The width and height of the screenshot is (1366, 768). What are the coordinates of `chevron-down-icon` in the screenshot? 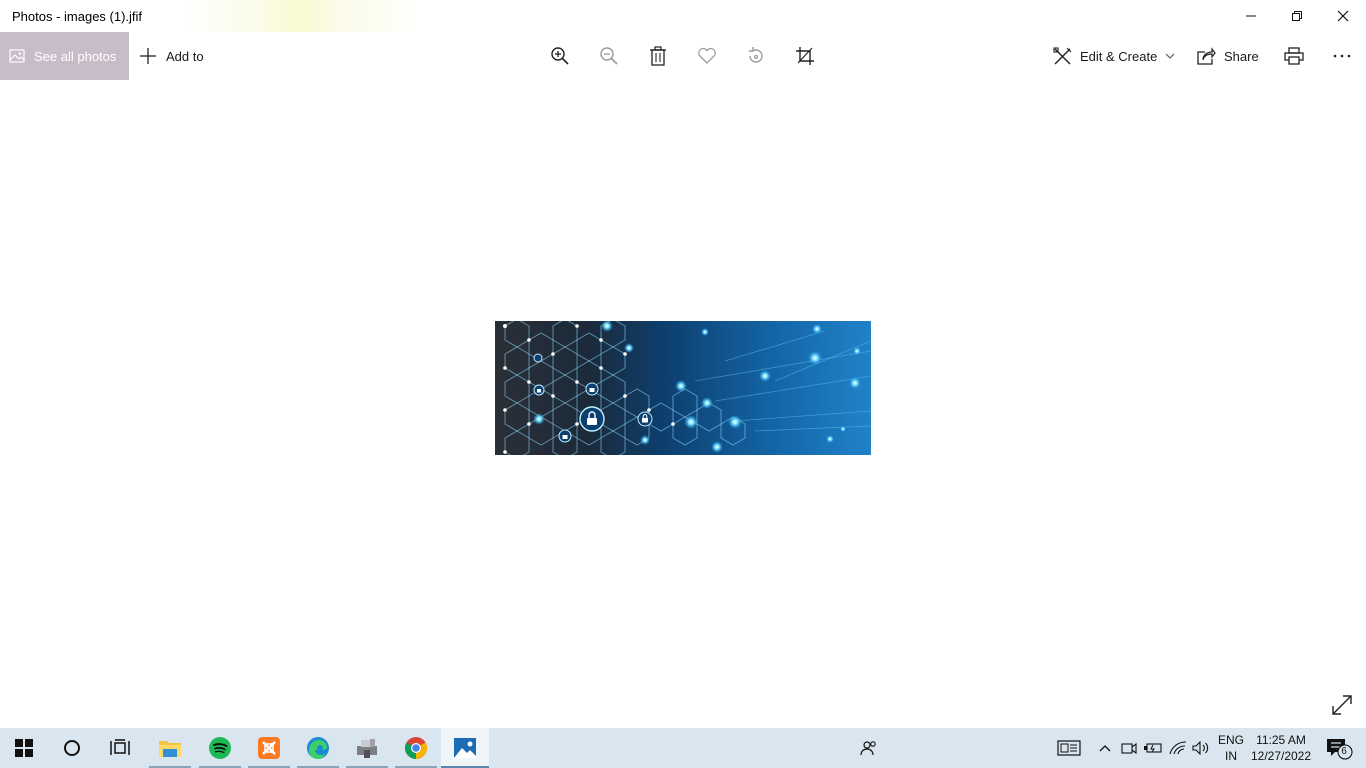 It's located at (1170, 56).